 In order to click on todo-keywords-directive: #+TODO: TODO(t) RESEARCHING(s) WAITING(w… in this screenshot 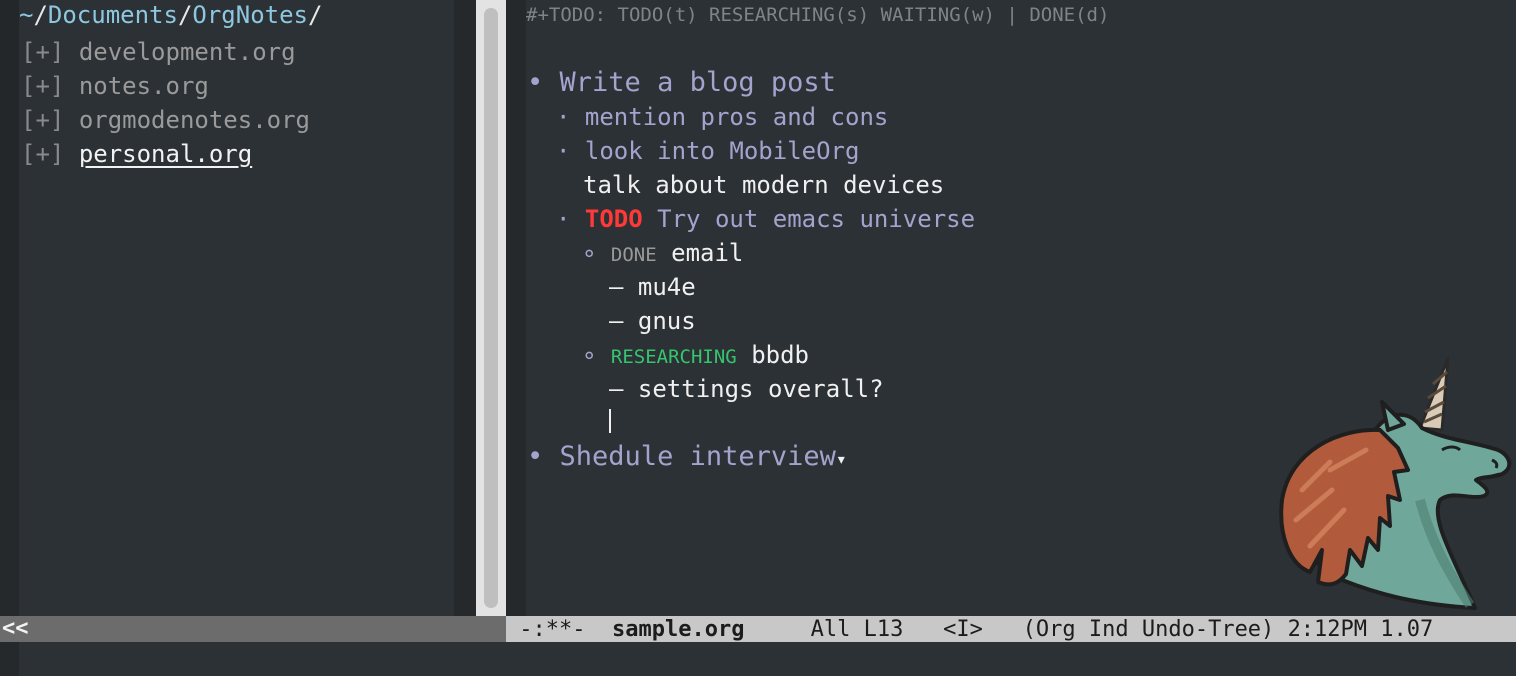, I will do `click(817, 15)`.